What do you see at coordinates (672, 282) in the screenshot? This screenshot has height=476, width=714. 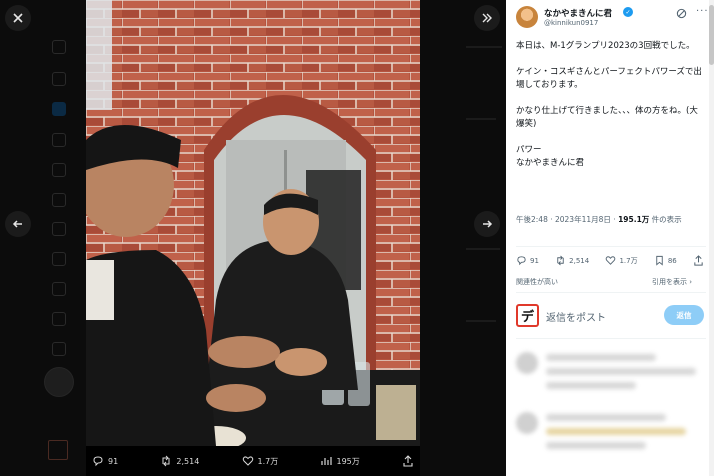 I see `view-quotes-link: 引用を表示 ›` at bounding box center [672, 282].